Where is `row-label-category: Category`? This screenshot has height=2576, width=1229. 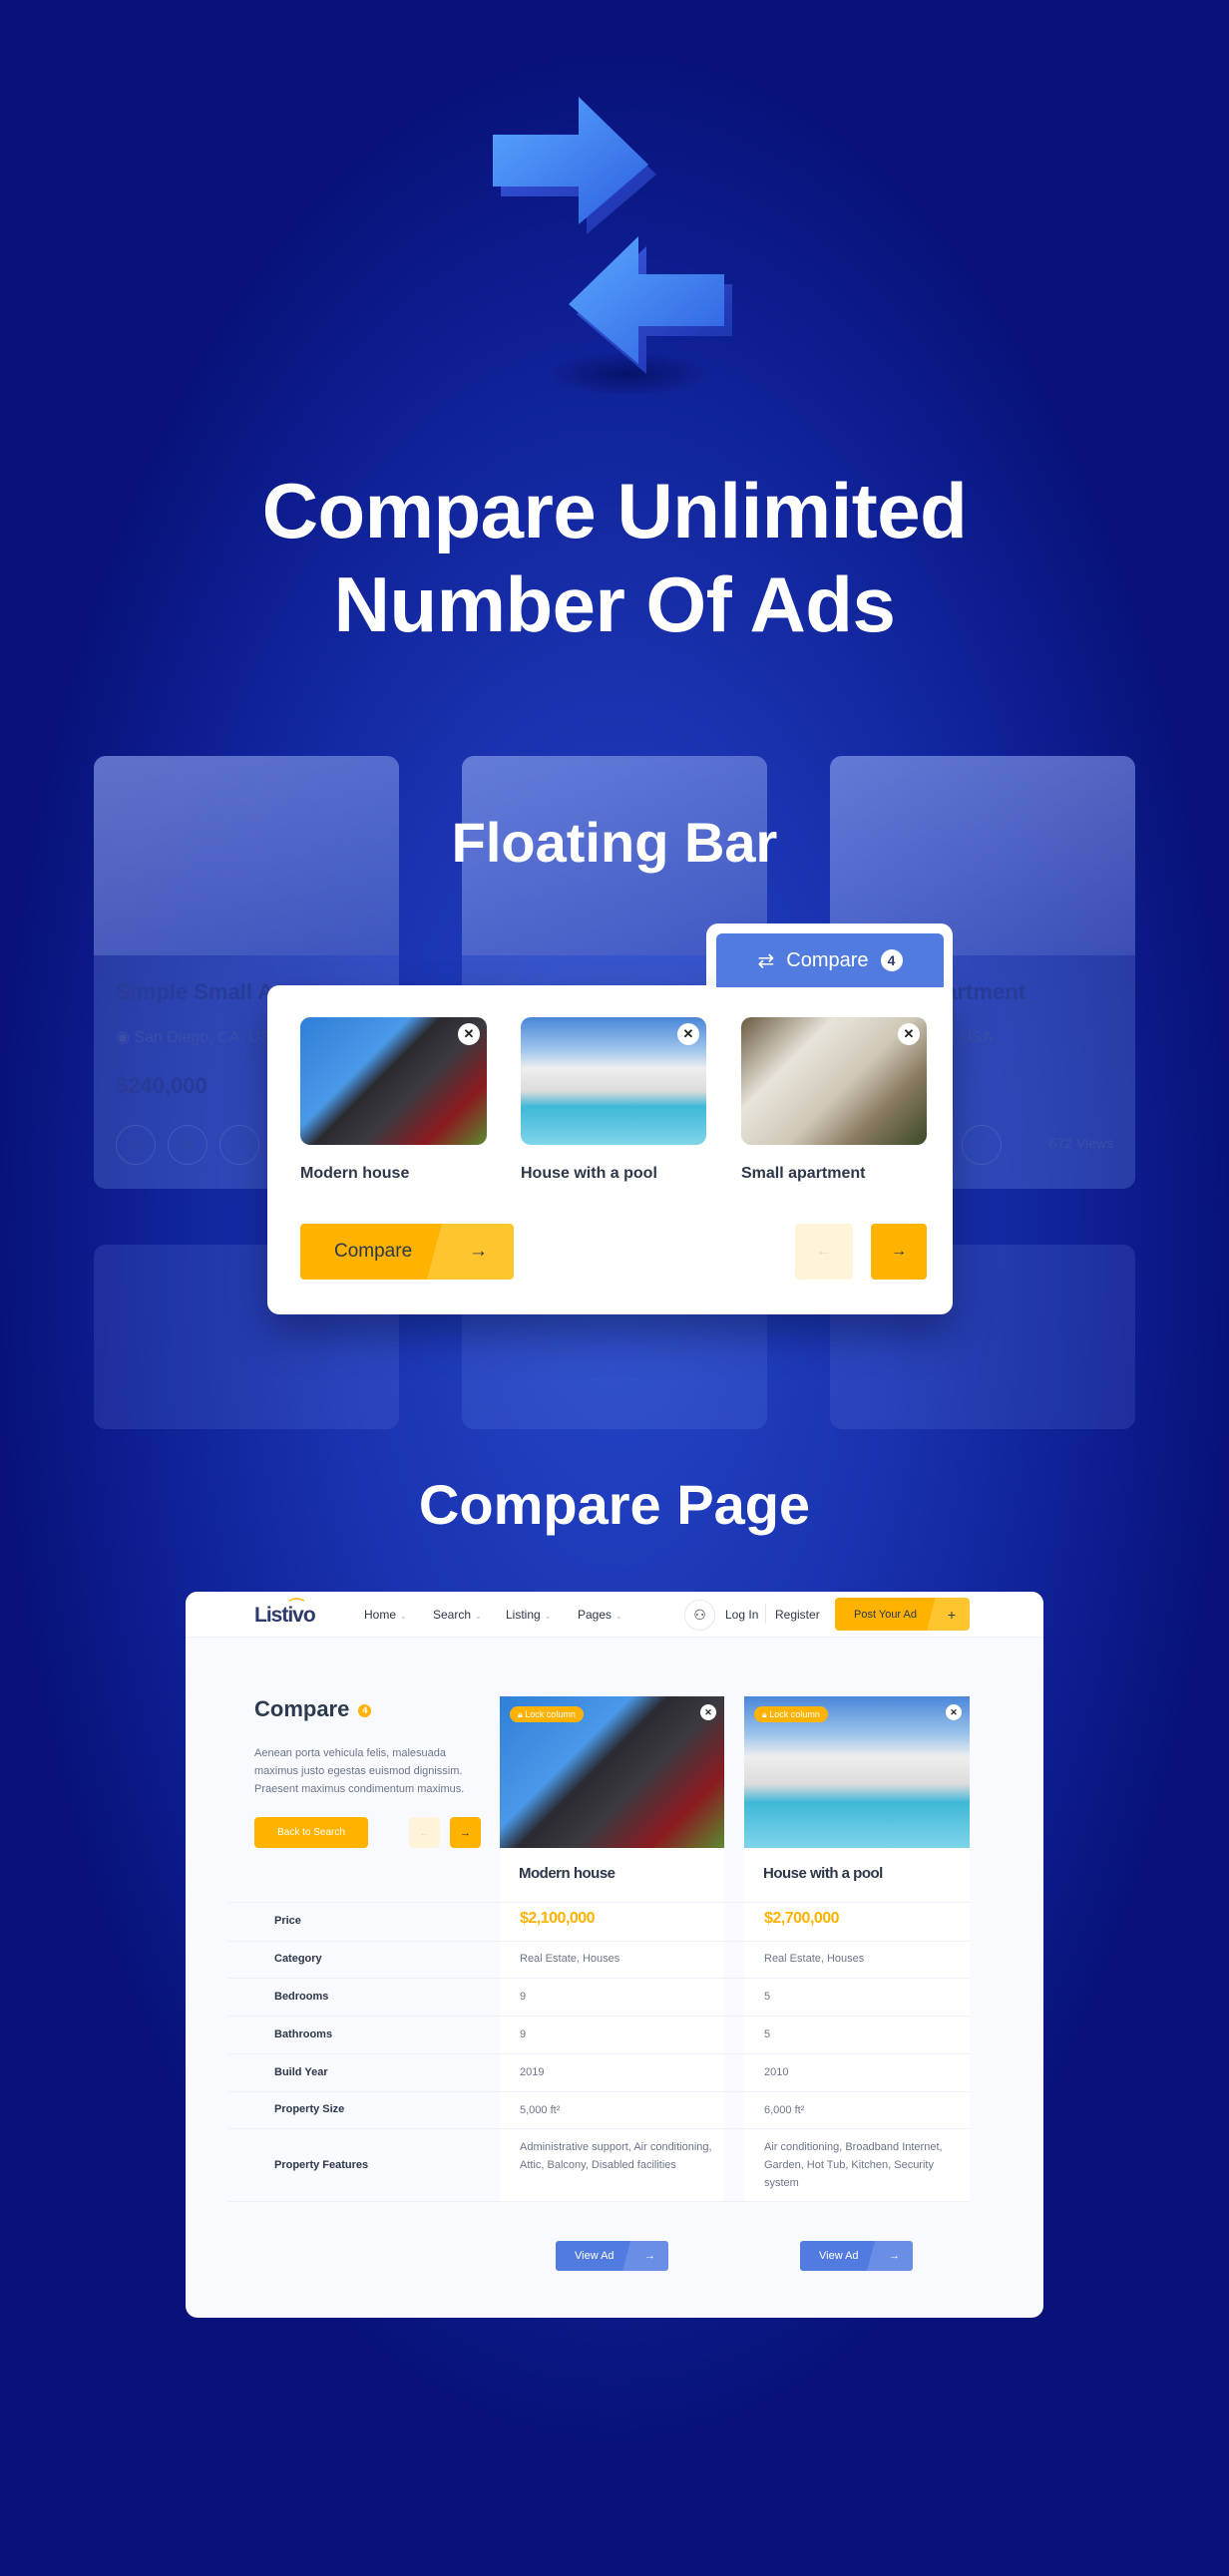
row-label-category: Category is located at coordinates (298, 1959).